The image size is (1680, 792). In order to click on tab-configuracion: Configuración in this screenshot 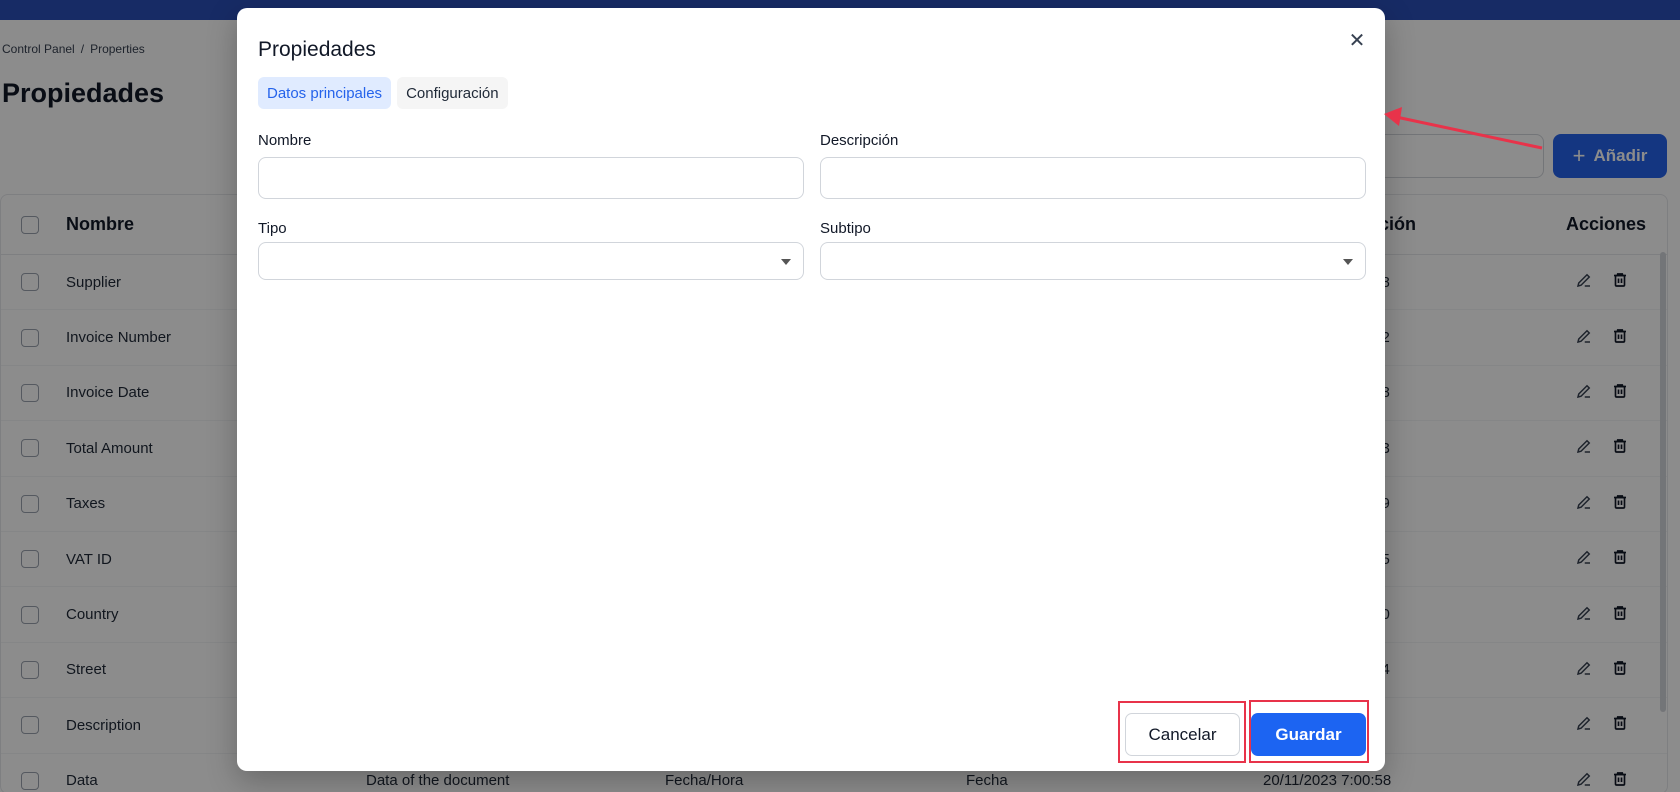, I will do `click(452, 93)`.